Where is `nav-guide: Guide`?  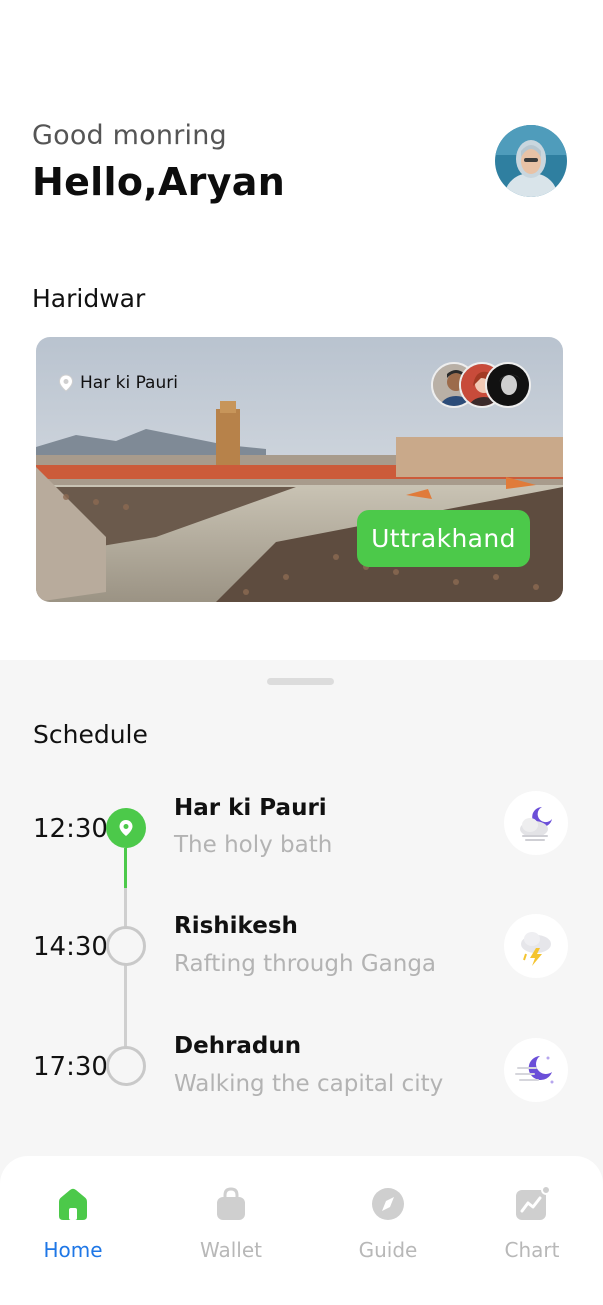
nav-guide: Guide is located at coordinates (388, 1224).